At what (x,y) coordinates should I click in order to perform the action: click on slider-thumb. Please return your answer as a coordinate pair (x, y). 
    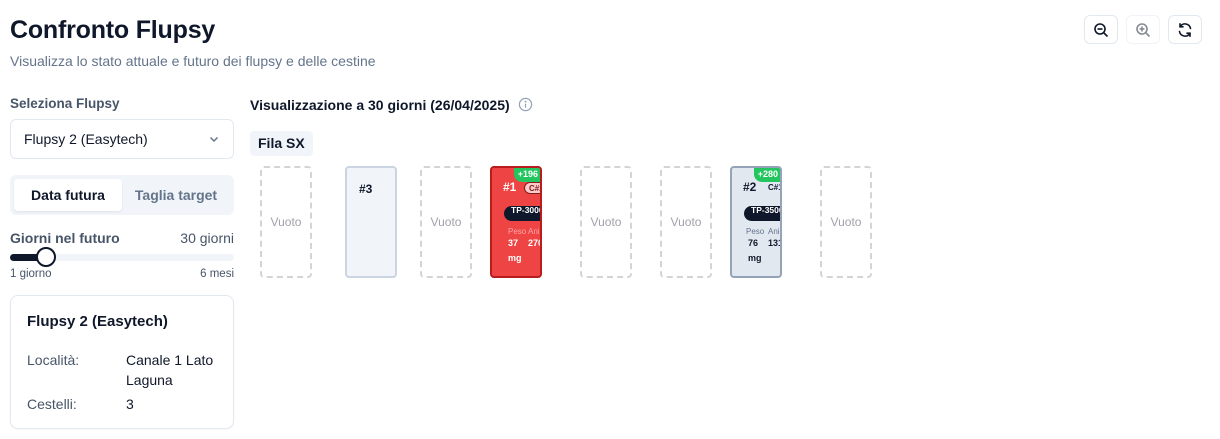
    Looking at the image, I should click on (45, 257).